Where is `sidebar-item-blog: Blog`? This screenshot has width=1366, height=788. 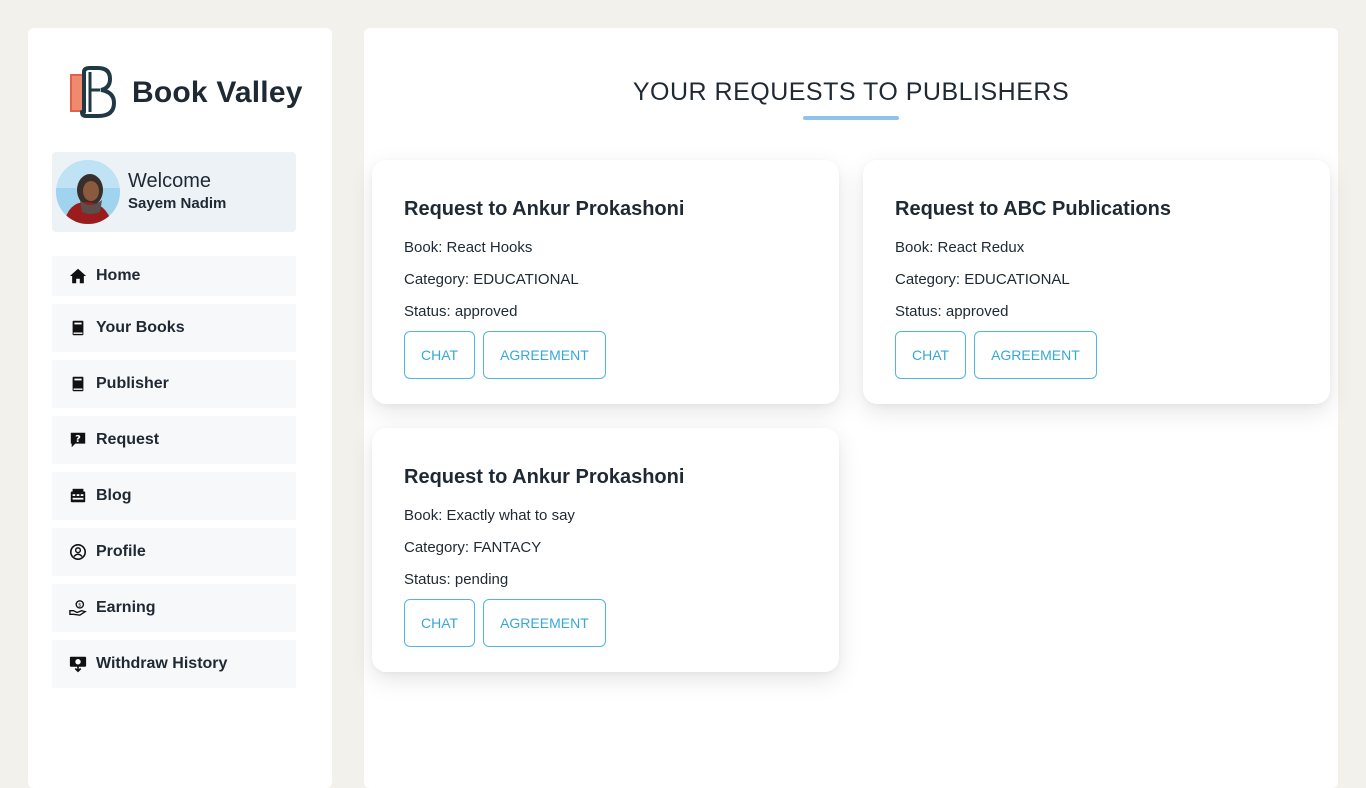
sidebar-item-blog: Blog is located at coordinates (174, 496).